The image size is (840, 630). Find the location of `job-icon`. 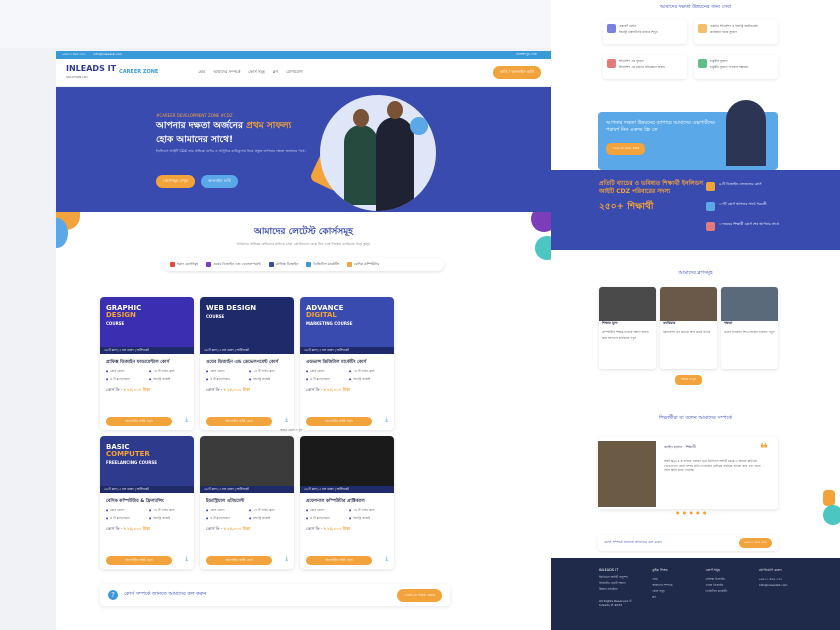

job-icon is located at coordinates (702, 63).